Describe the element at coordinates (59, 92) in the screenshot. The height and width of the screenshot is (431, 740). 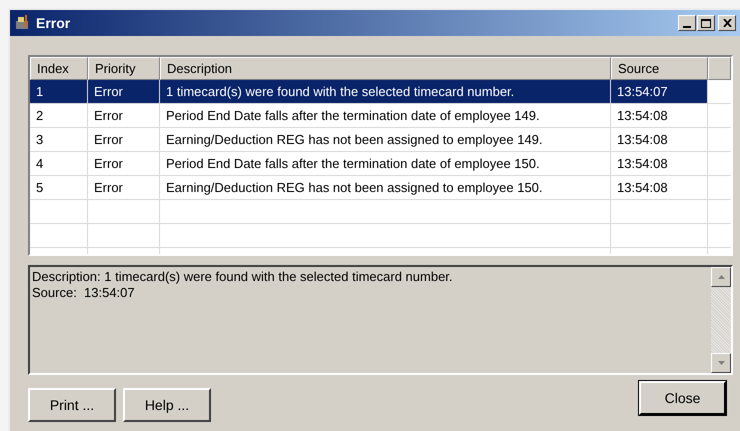
I see `table-cell: 1` at that location.